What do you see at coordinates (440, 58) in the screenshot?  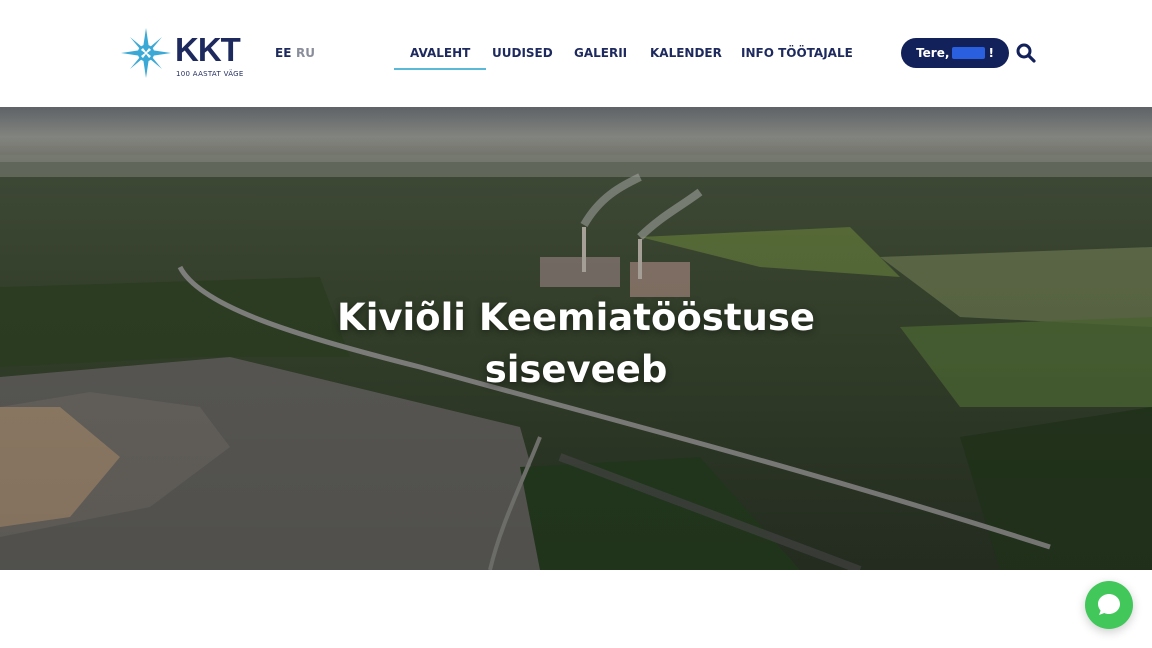 I see `nav-avaleht: AVALEHT` at bounding box center [440, 58].